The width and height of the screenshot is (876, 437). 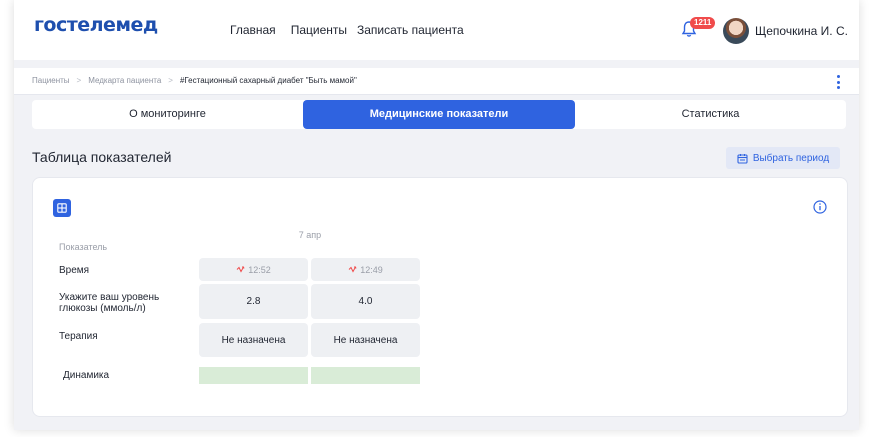 What do you see at coordinates (820, 207) in the screenshot?
I see `info-icon` at bounding box center [820, 207].